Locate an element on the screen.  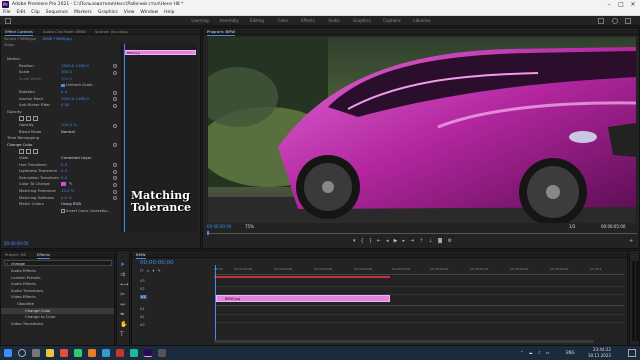
step-forward-icon: ▸ is located at coordinates (406, 241).